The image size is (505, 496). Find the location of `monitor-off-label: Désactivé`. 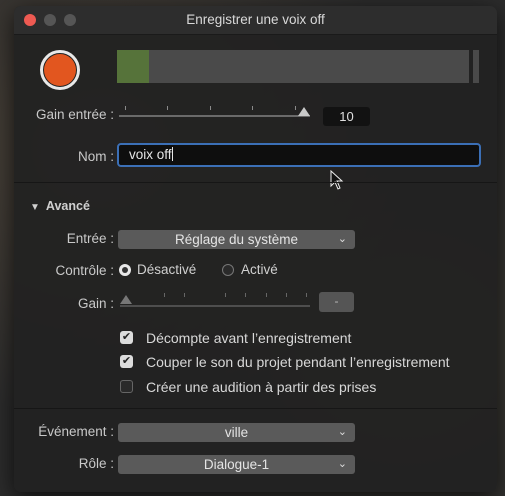

monitor-off-label: Désactivé is located at coordinates (167, 269).